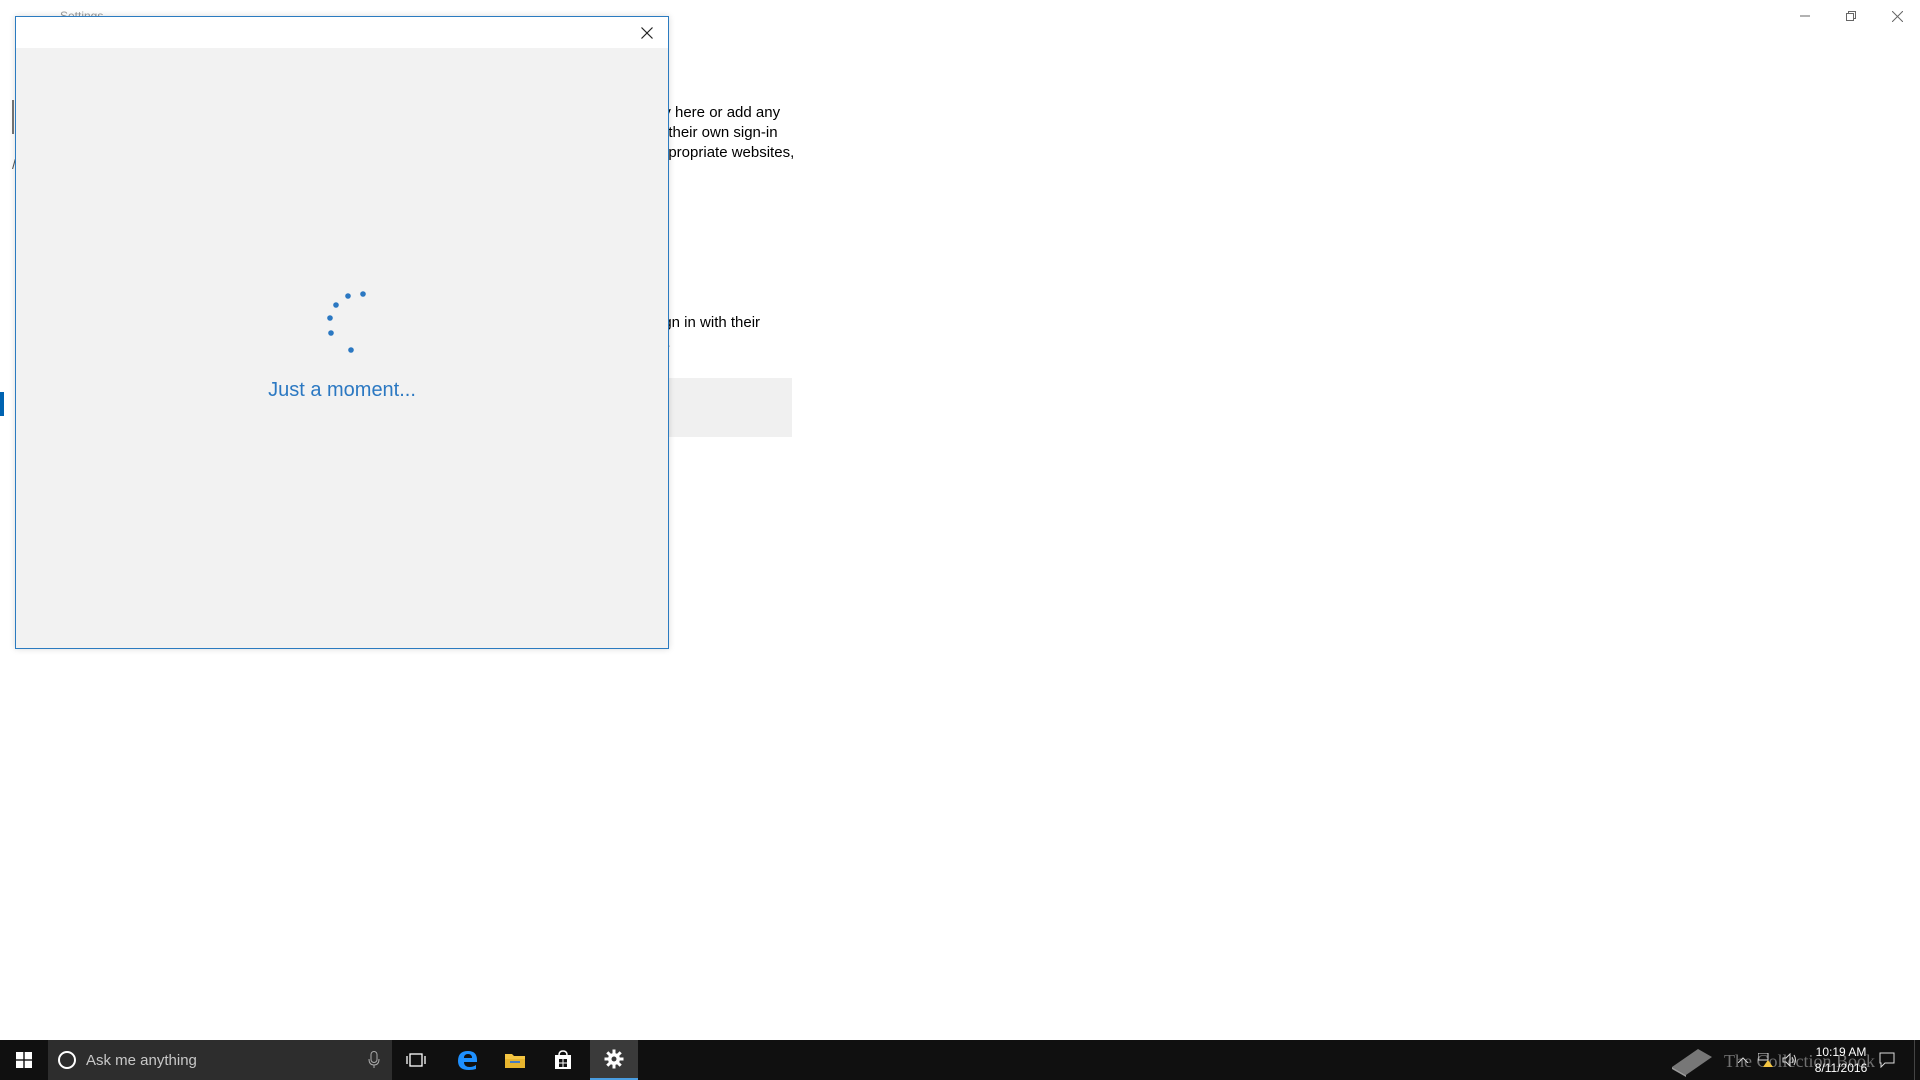  I want to click on notification-icon, so click(1887, 1060).